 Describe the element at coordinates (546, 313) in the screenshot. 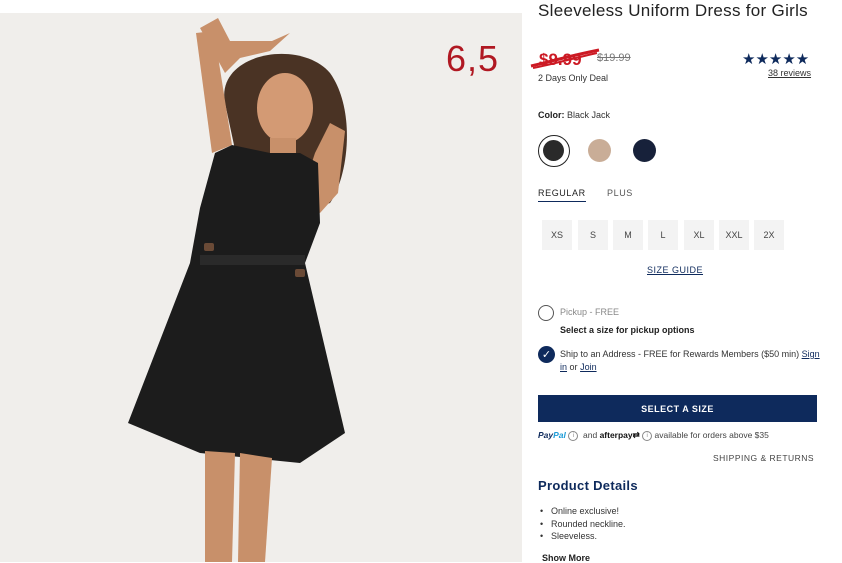

I see `pickup-radio` at that location.